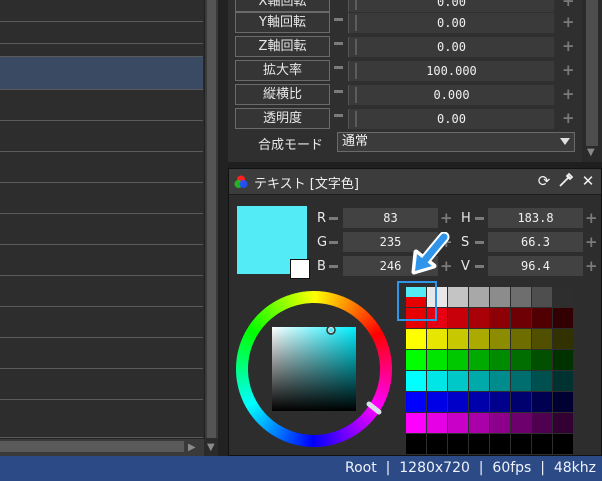 This screenshot has height=481, width=602. What do you see at coordinates (282, 118) in the screenshot?
I see `property-label: 透明度` at bounding box center [282, 118].